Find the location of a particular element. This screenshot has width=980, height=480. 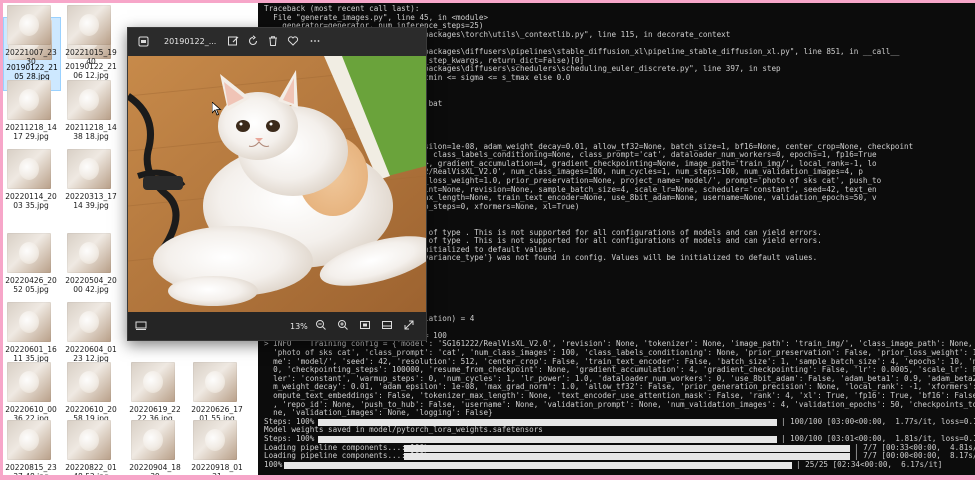

terminal-line: 100% is located at coordinates (273, 464).